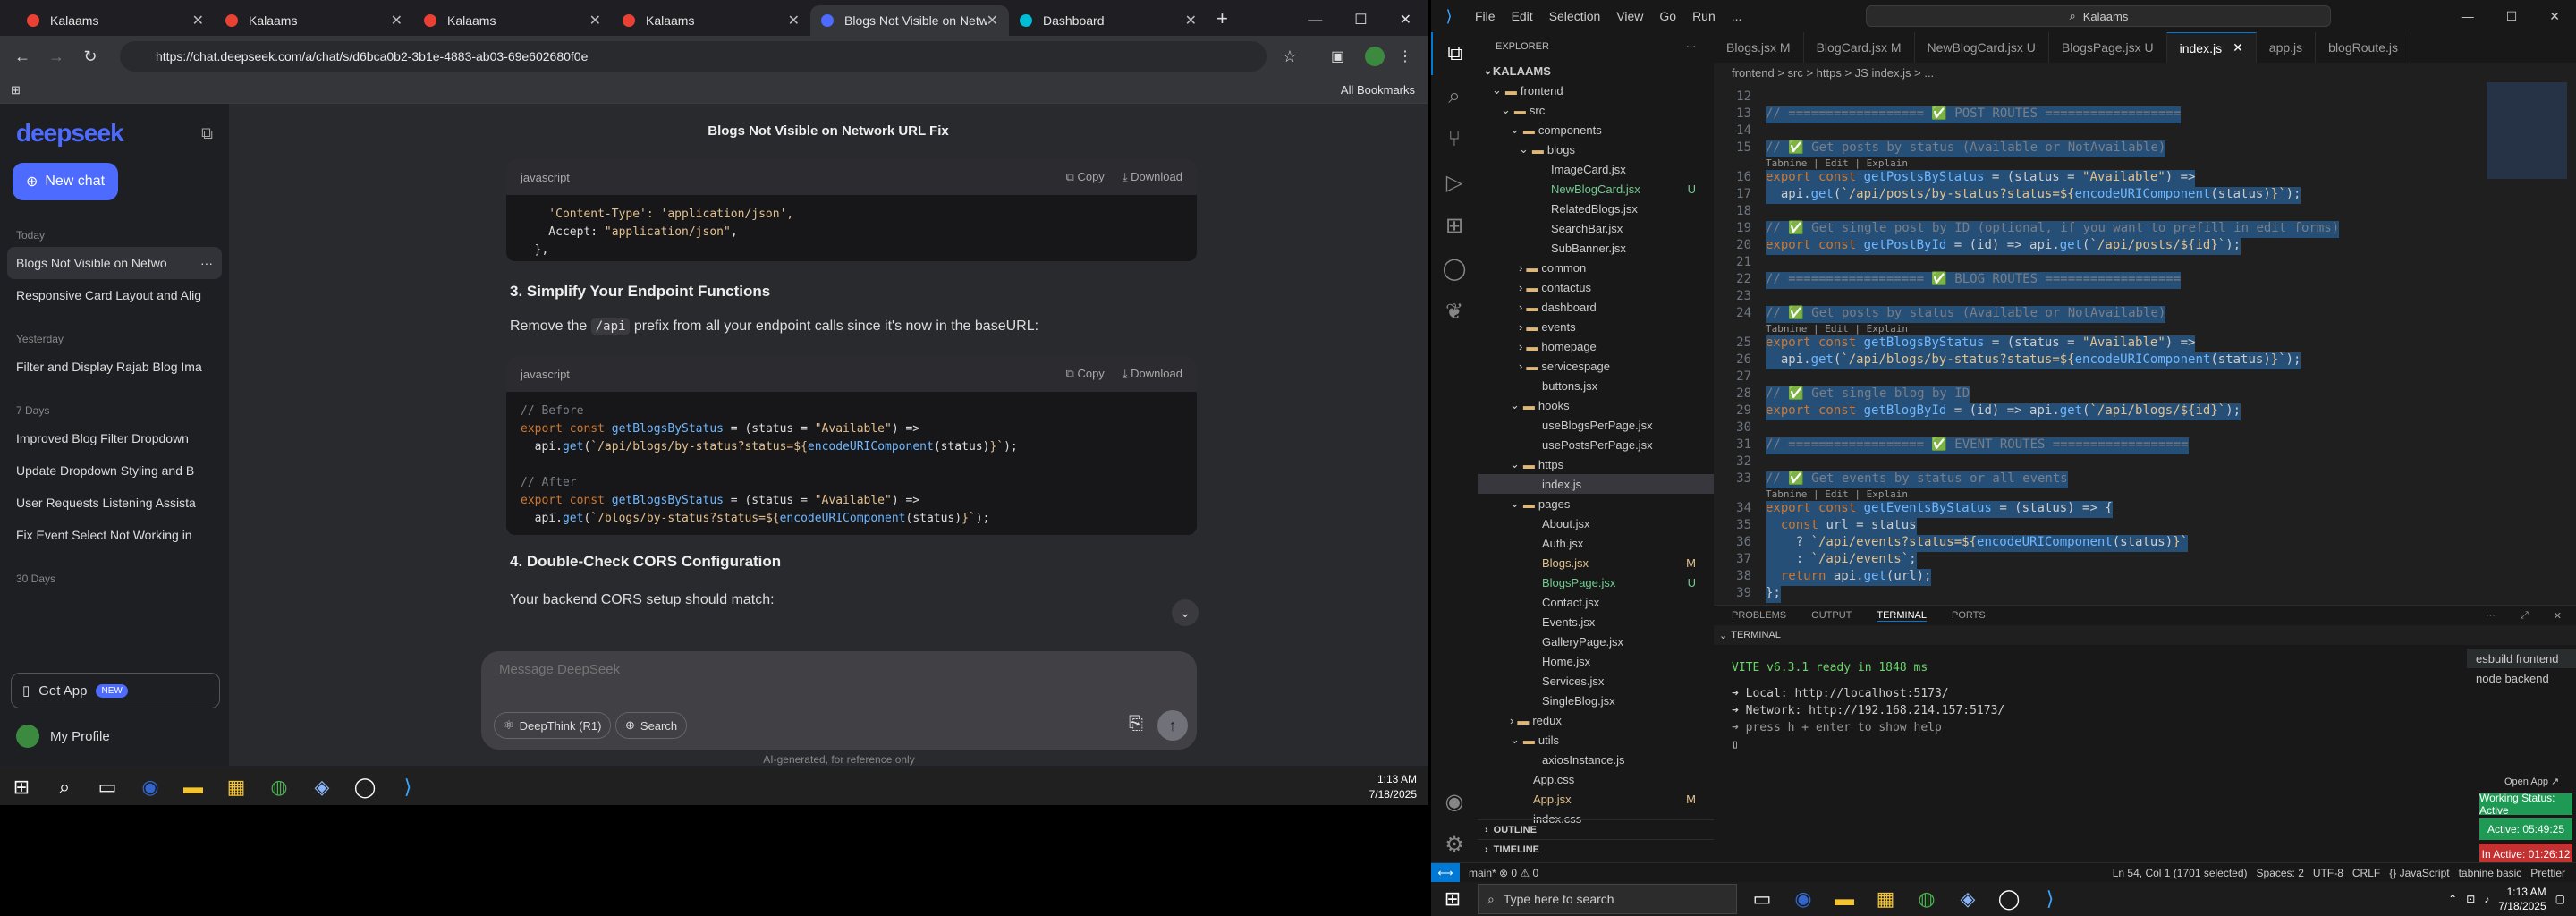 This screenshot has height=916, width=2576. Describe the element at coordinates (1406, 23) in the screenshot. I see `close-window-icon: ✕` at that location.